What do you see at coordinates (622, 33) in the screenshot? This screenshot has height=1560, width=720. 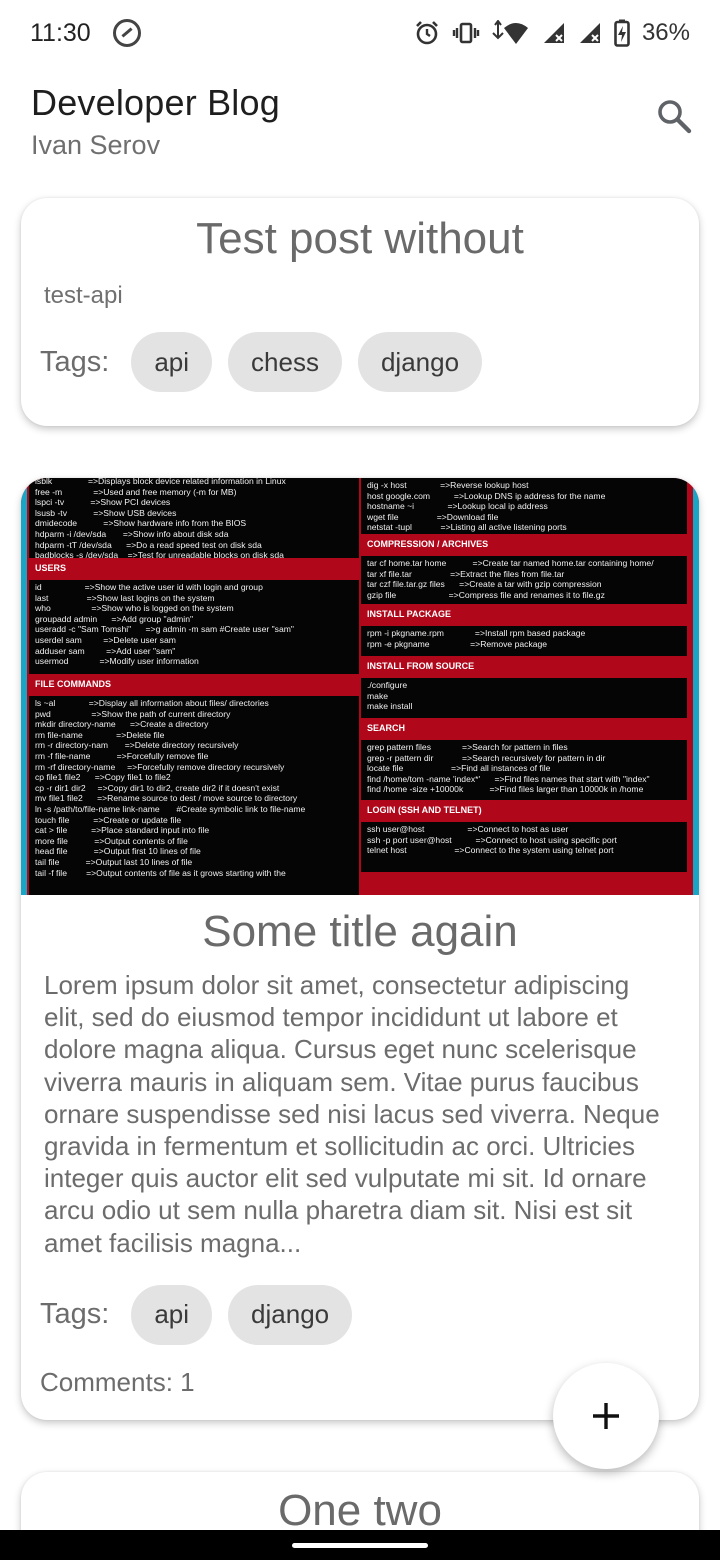 I see `battery-charging-icon` at bounding box center [622, 33].